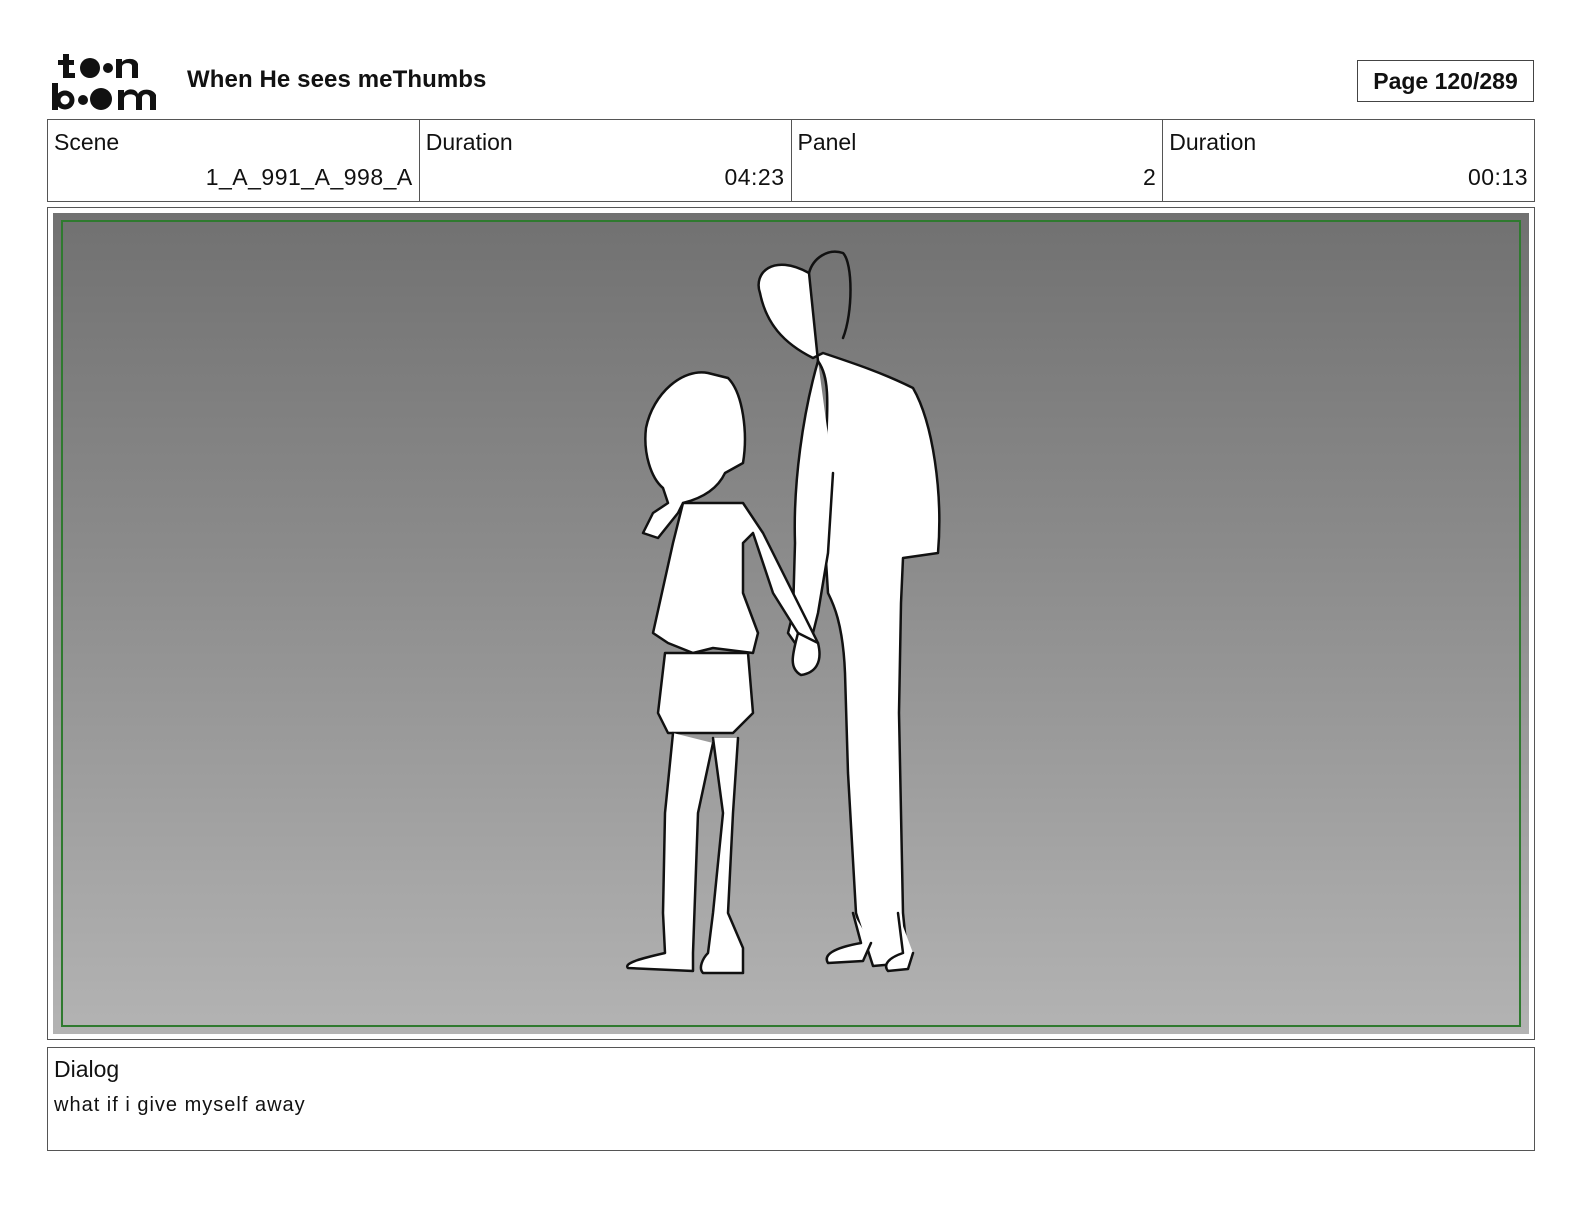 The width and height of the screenshot is (1584, 1224). I want to click on dialog-text: what if i give myself away, so click(180, 1105).